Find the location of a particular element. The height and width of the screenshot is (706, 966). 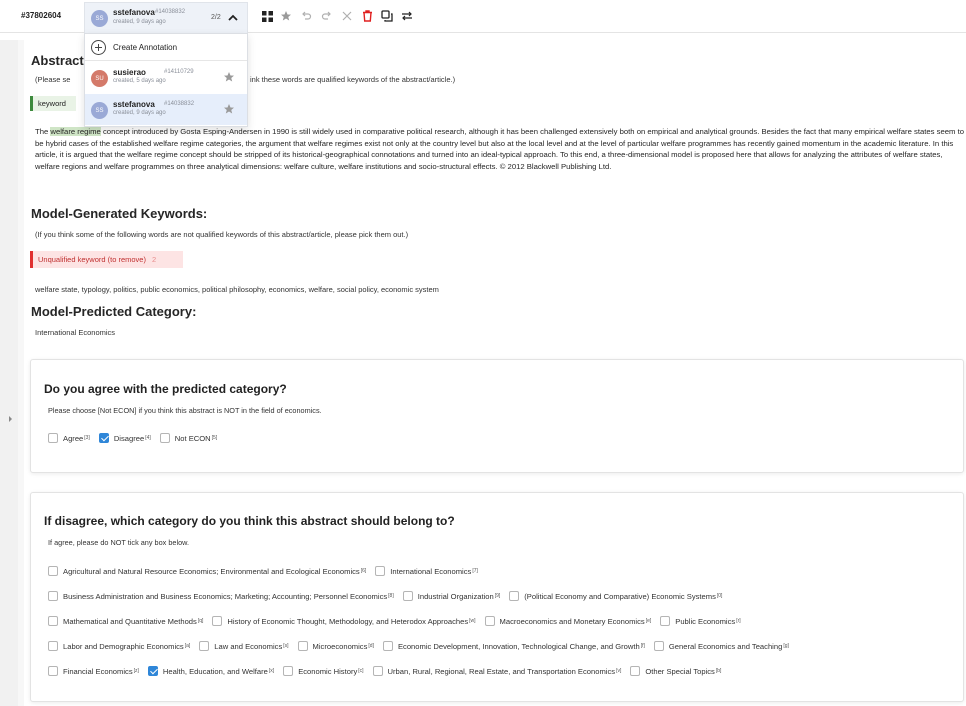

avatar: SS is located at coordinates (99, 18).